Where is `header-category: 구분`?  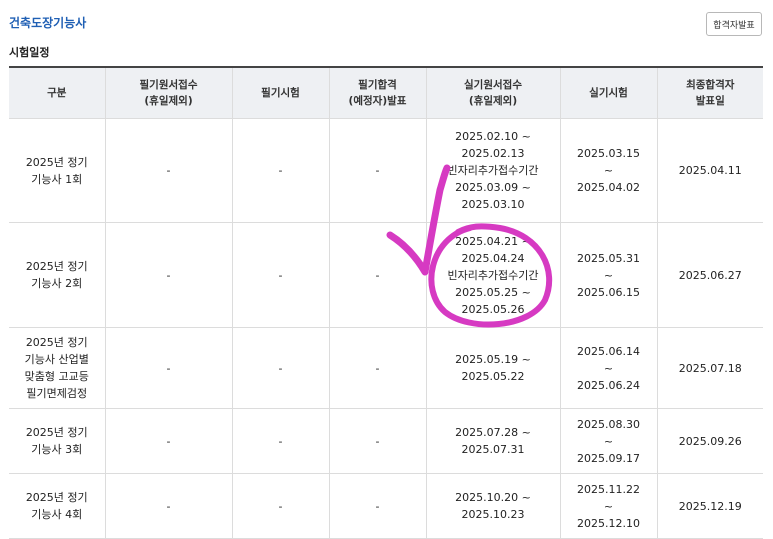
header-category: 구분 is located at coordinates (57, 92).